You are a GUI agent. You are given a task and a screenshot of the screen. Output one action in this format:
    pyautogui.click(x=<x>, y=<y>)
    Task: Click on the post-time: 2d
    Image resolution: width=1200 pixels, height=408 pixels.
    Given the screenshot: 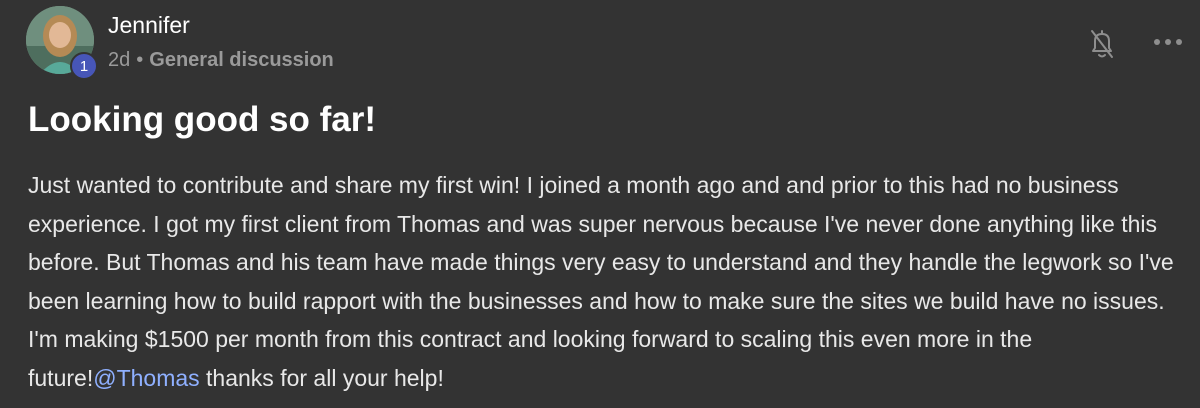 What is the action you would take?
    pyautogui.click(x=119, y=60)
    